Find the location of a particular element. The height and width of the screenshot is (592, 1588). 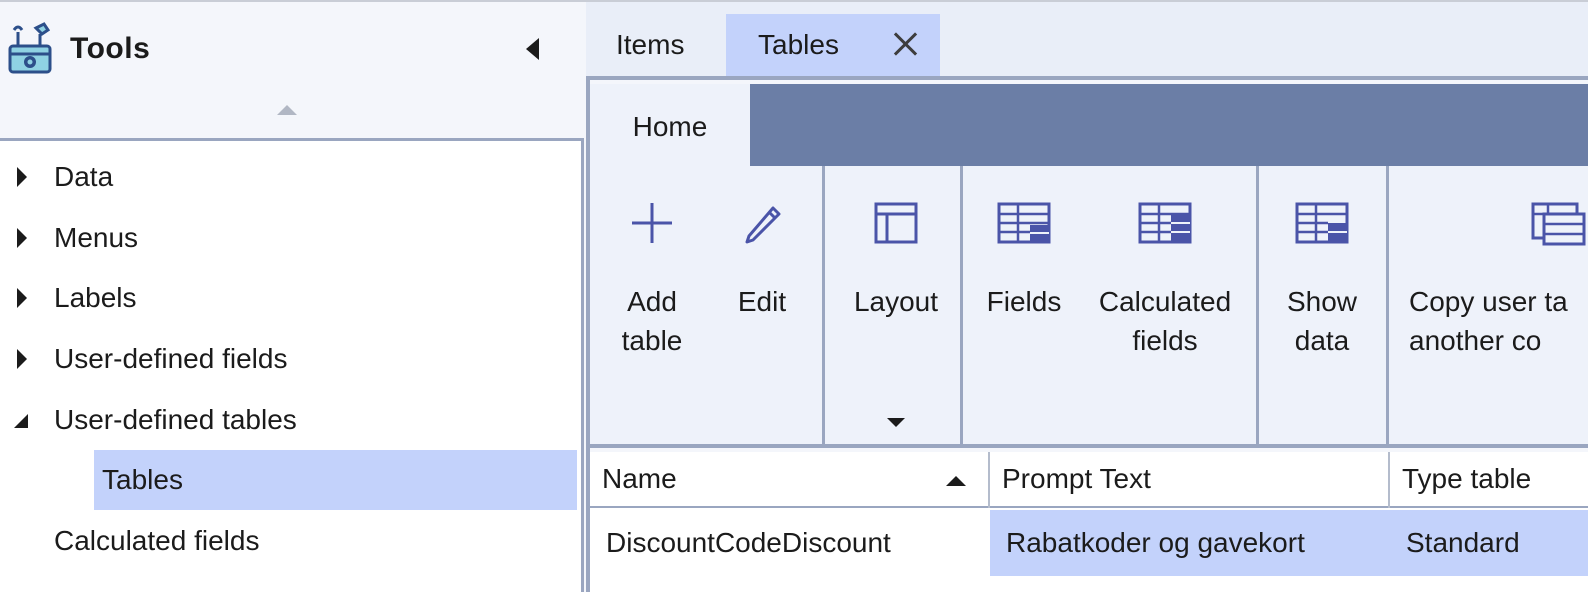

edit-button: Edit is located at coordinates (762, 301).